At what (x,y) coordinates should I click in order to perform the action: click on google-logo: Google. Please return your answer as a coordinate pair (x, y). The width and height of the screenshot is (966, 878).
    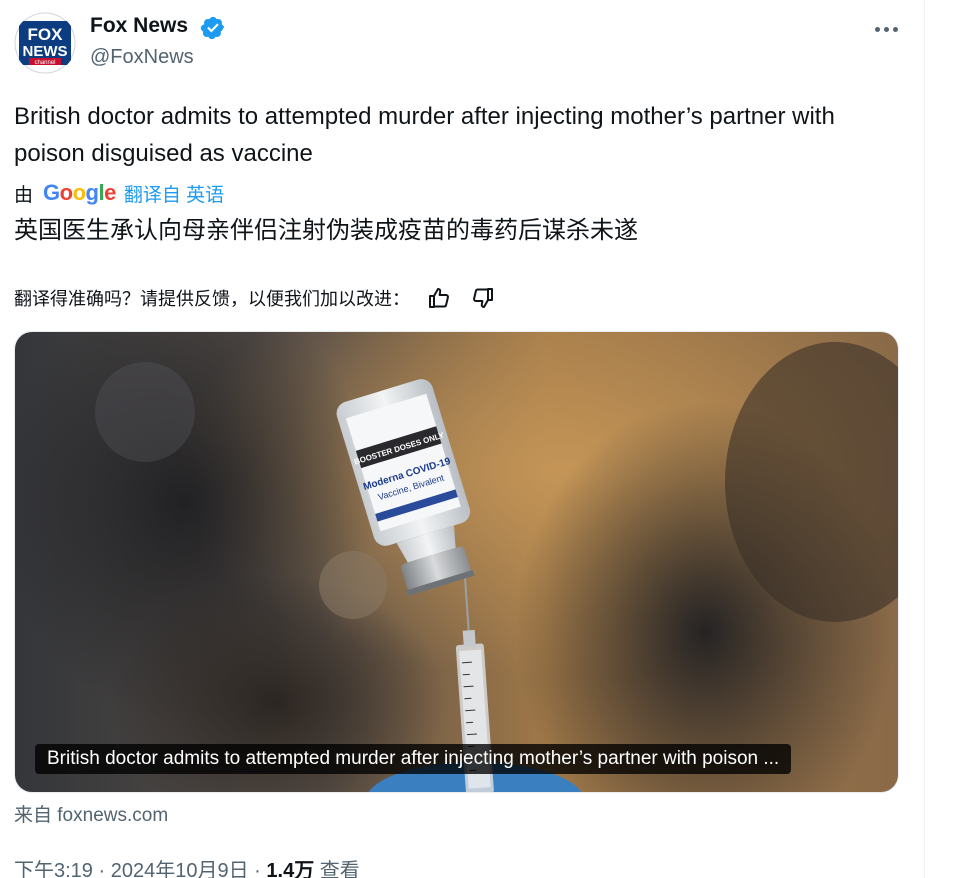
    Looking at the image, I should click on (79, 192).